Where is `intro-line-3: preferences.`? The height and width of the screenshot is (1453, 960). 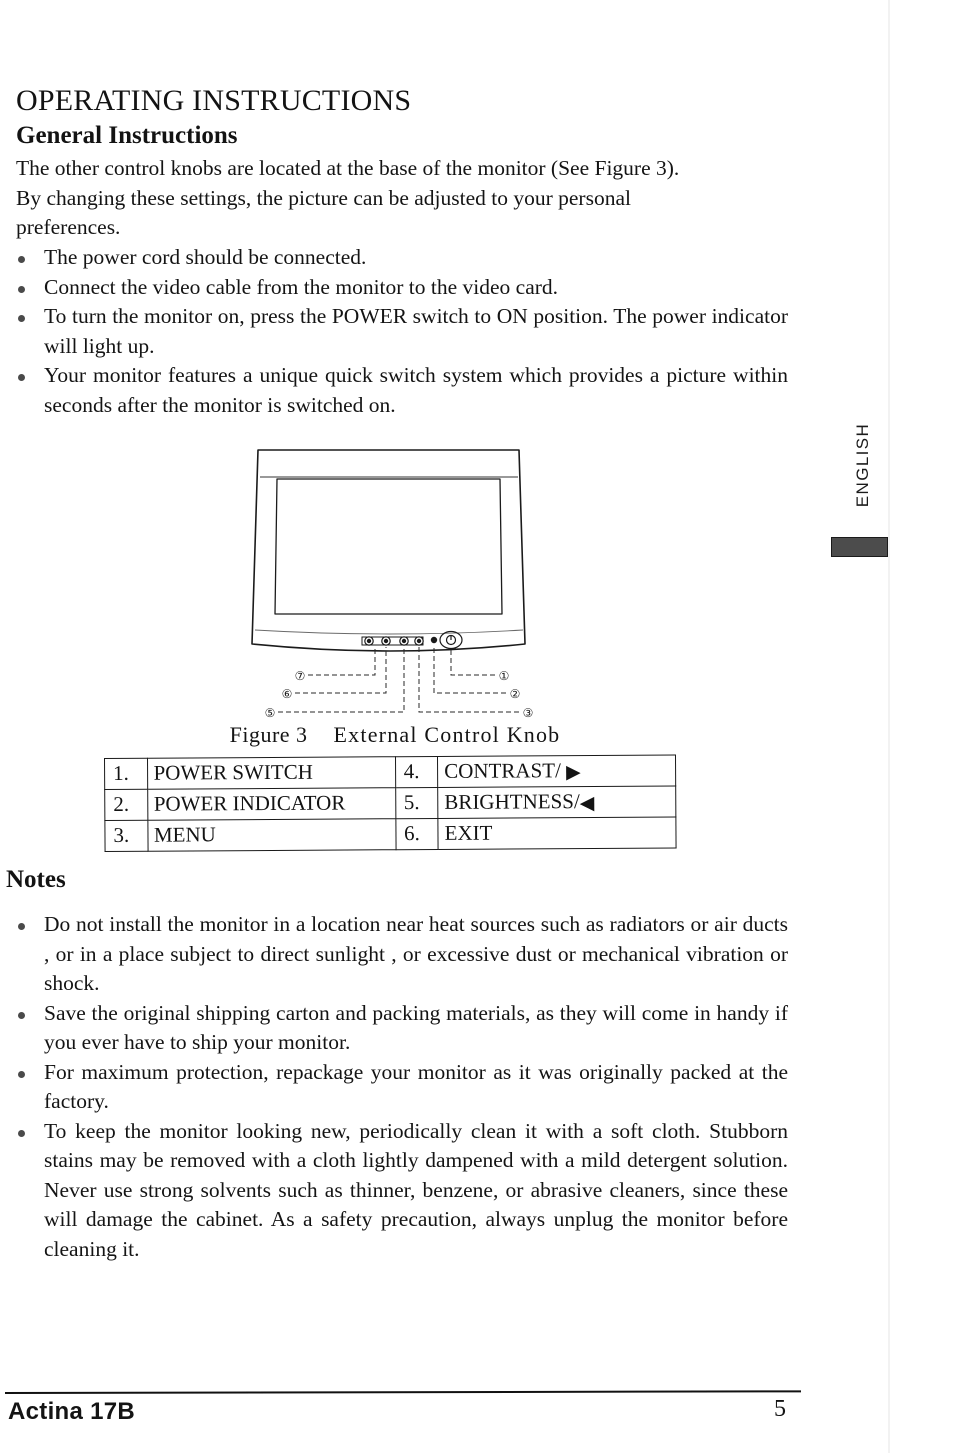
intro-line-3: preferences. is located at coordinates (68, 227).